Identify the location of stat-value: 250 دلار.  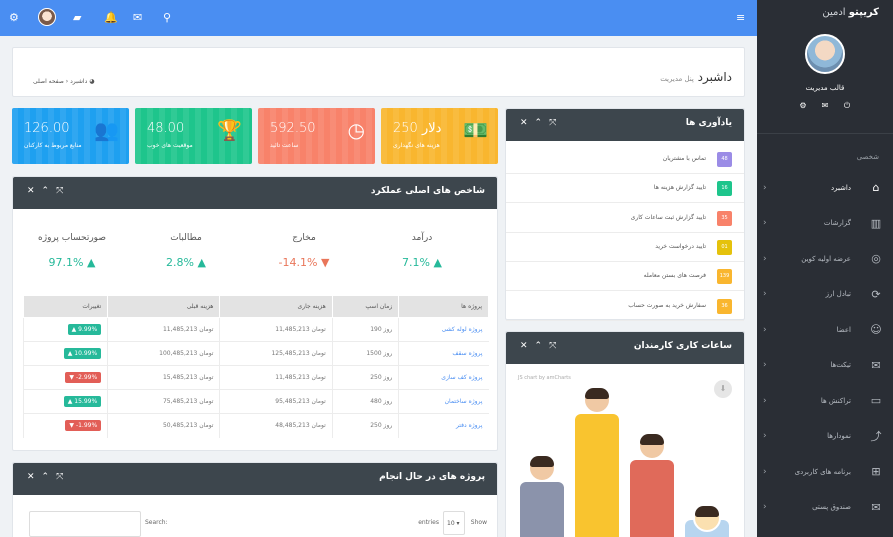
(417, 128).